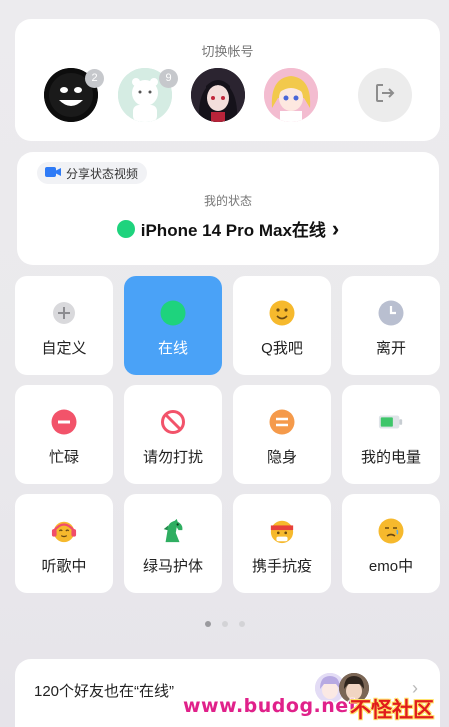  I want to click on current-status: iPhone 14 Pro Max在线 ›, so click(228, 228).